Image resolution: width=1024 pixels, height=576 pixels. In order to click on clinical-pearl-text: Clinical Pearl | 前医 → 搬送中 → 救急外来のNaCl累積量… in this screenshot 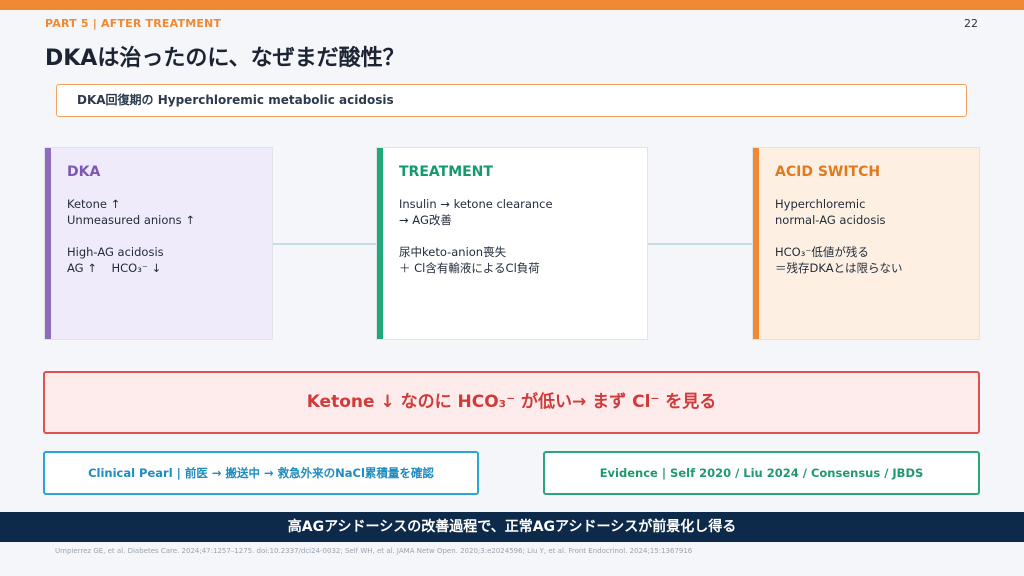, I will do `click(261, 473)`.